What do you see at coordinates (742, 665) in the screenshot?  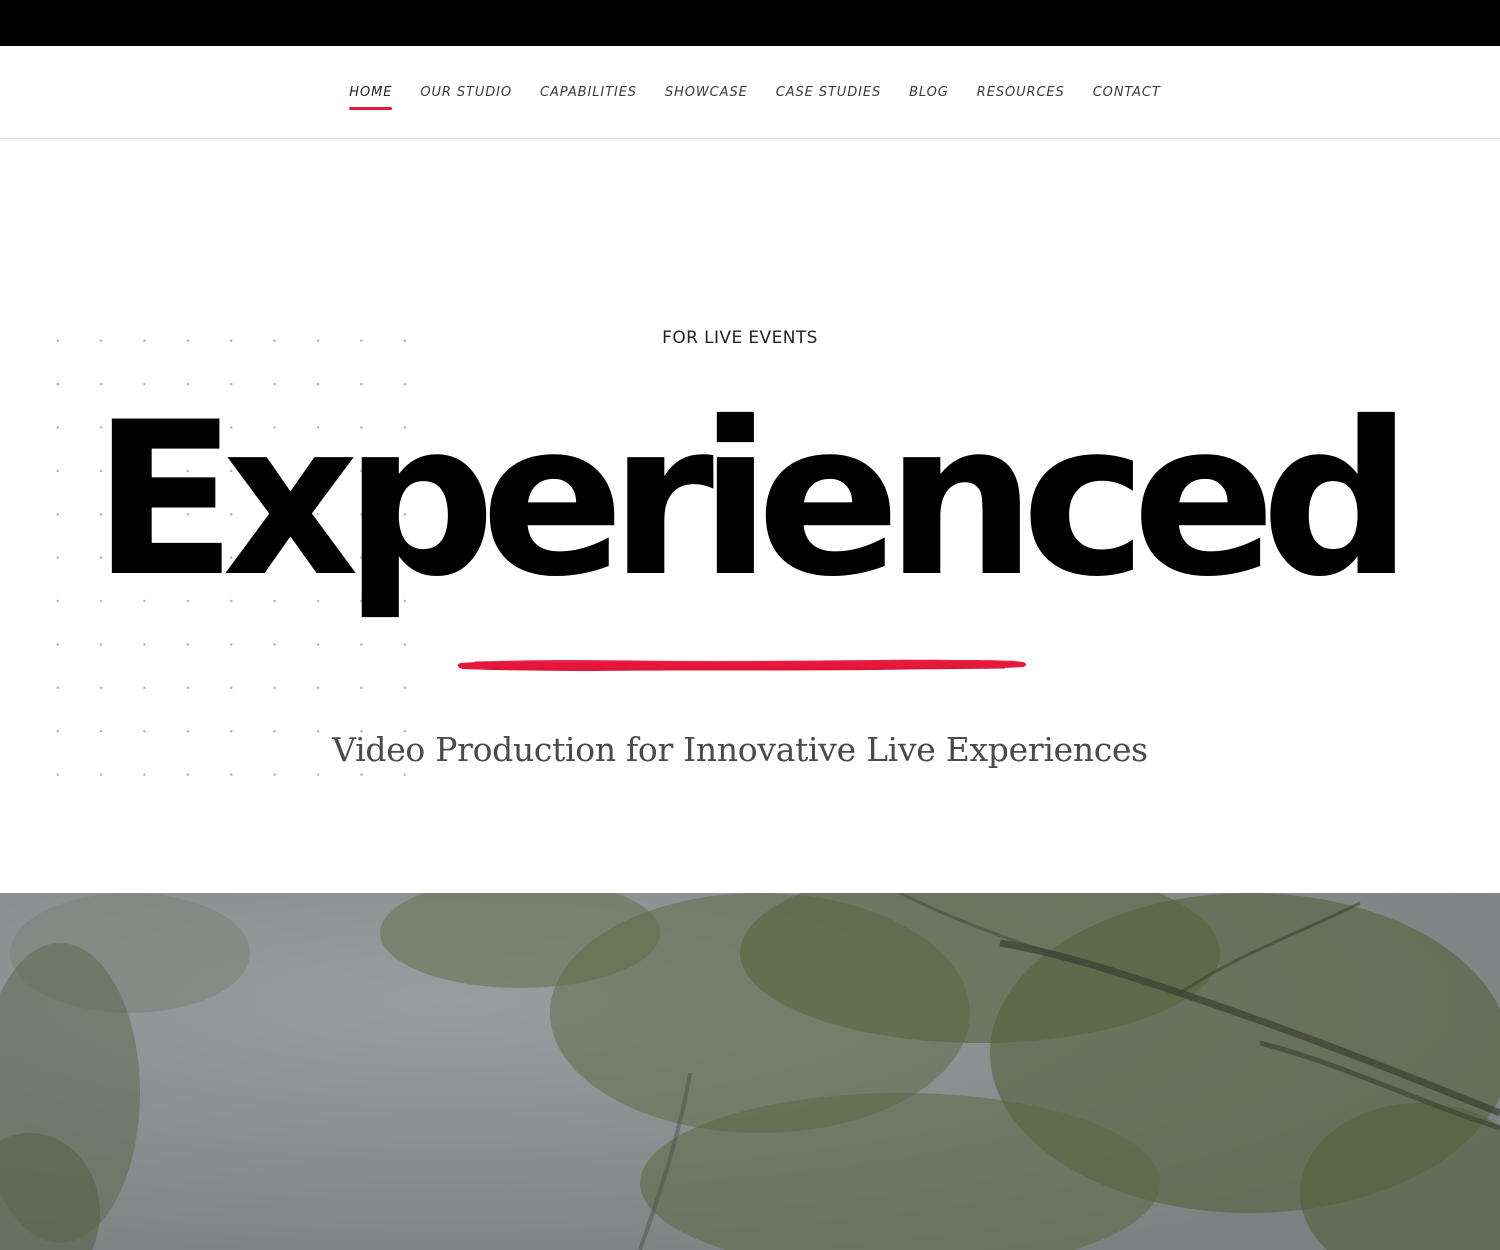 I see `brush-underline-icon` at bounding box center [742, 665].